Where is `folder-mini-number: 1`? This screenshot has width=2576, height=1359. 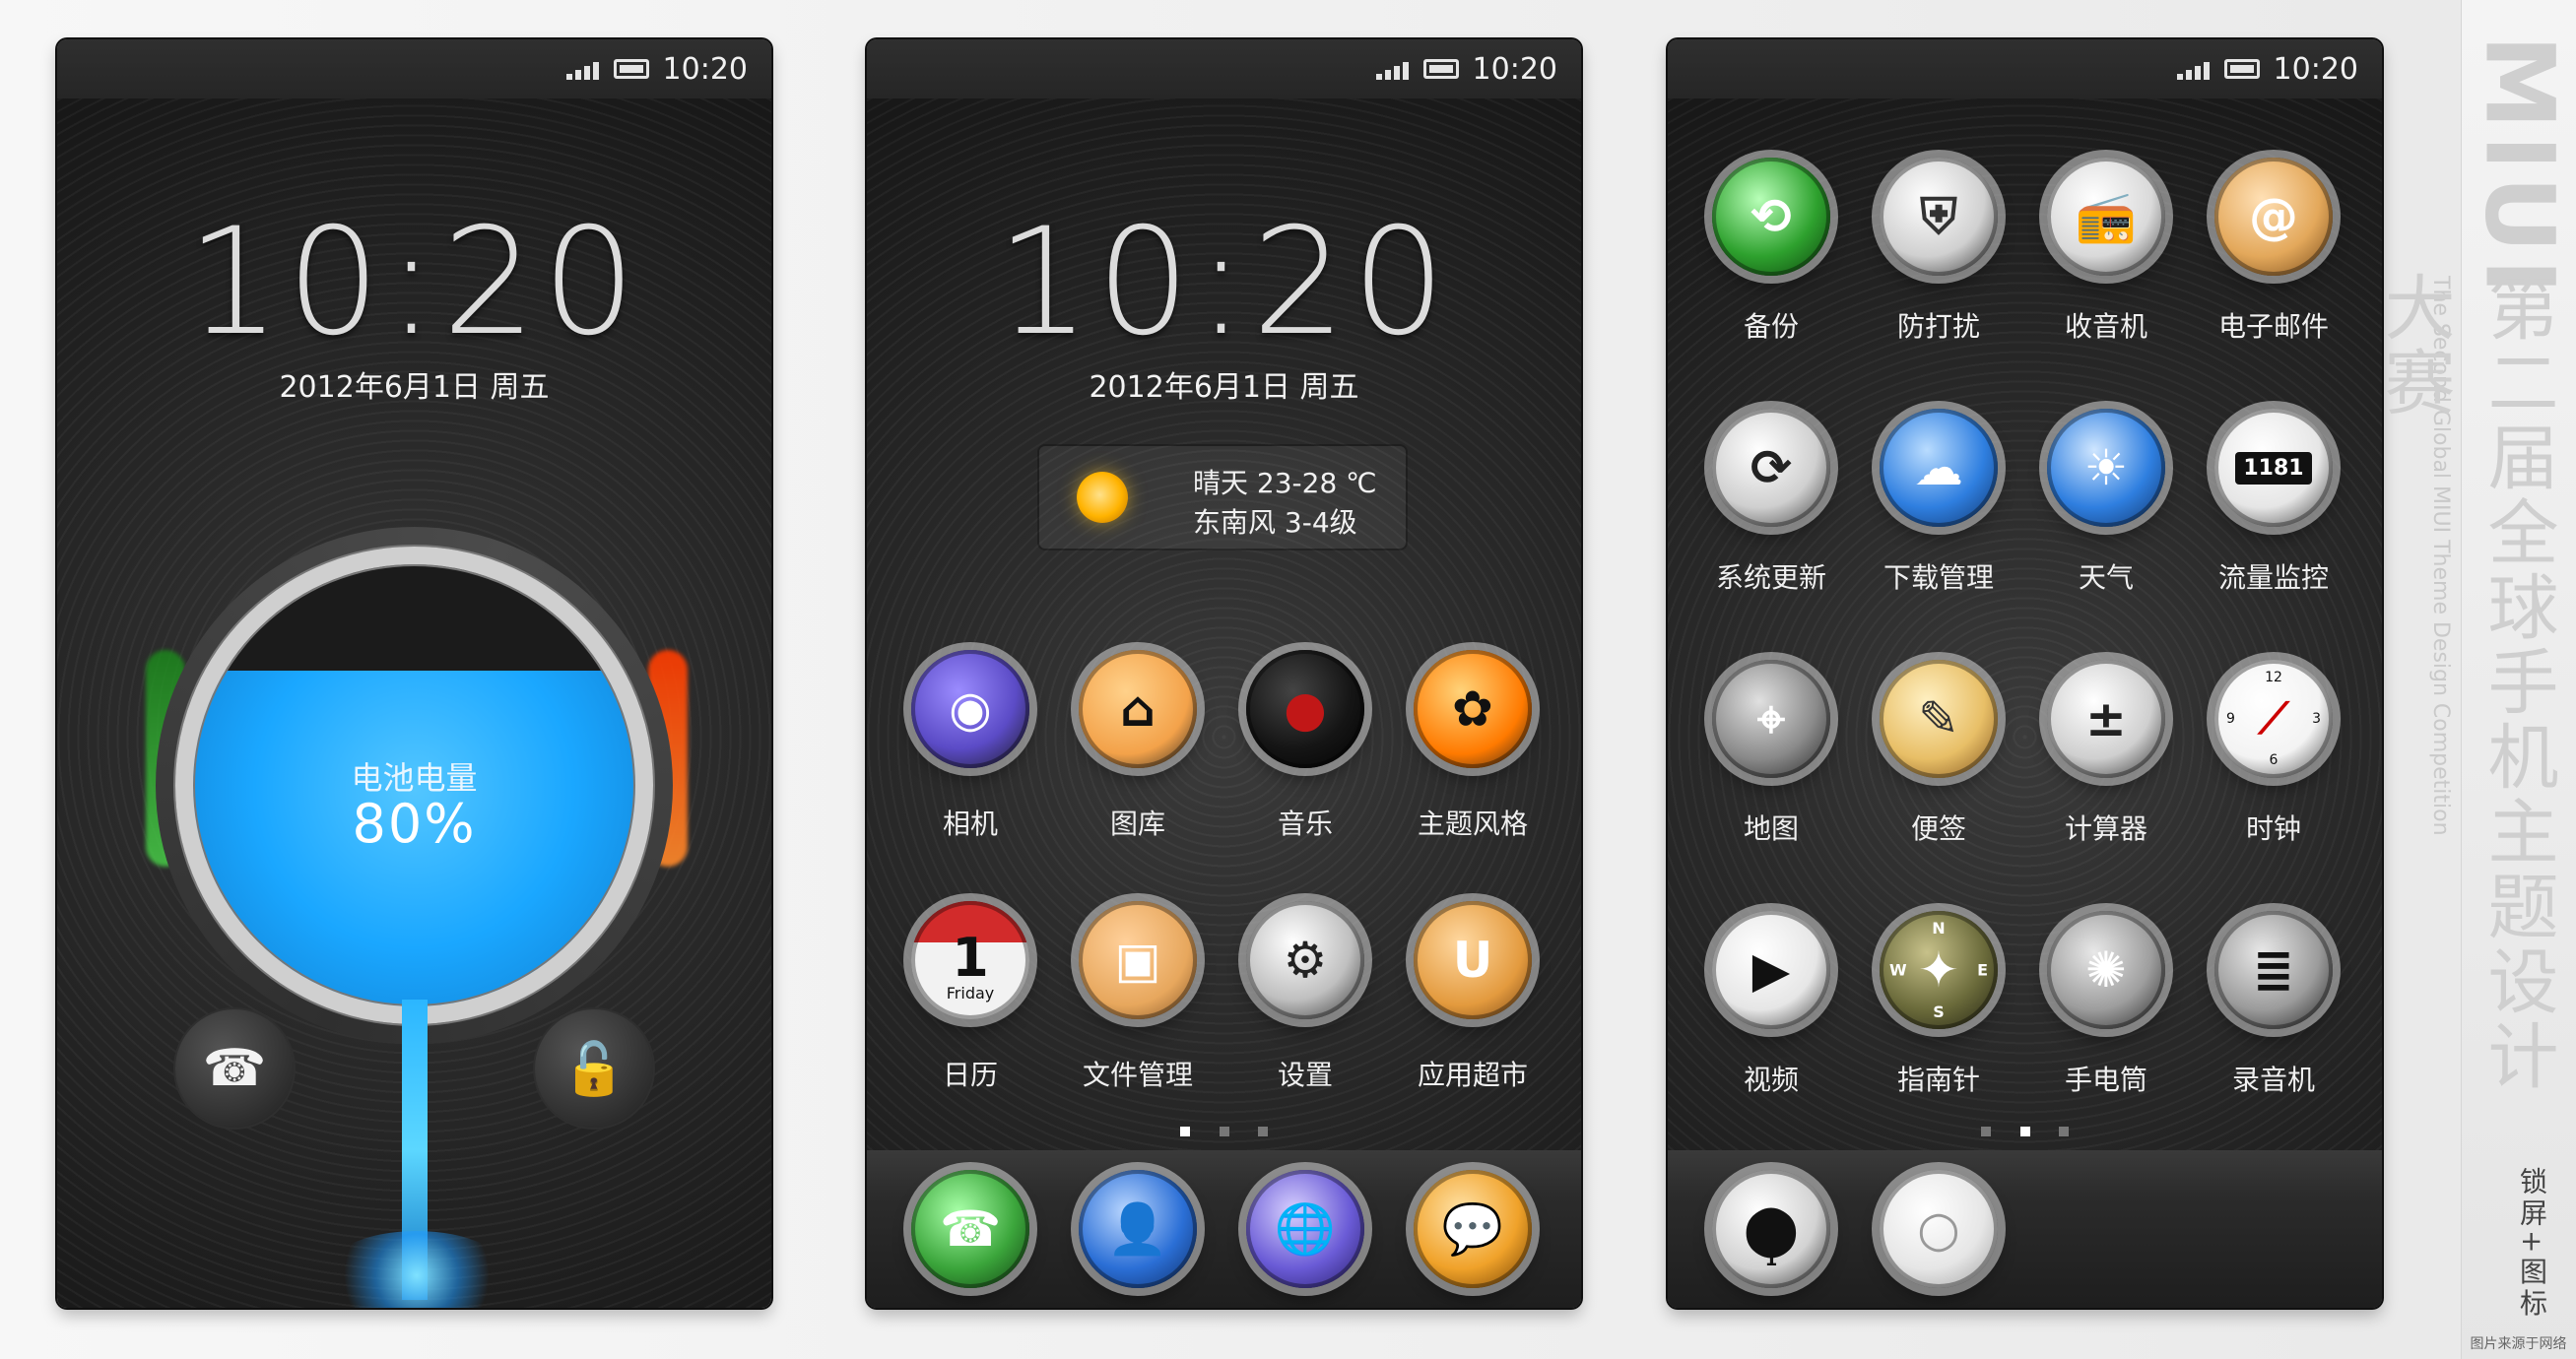 folder-mini-number: 1 is located at coordinates (1771, 1260).